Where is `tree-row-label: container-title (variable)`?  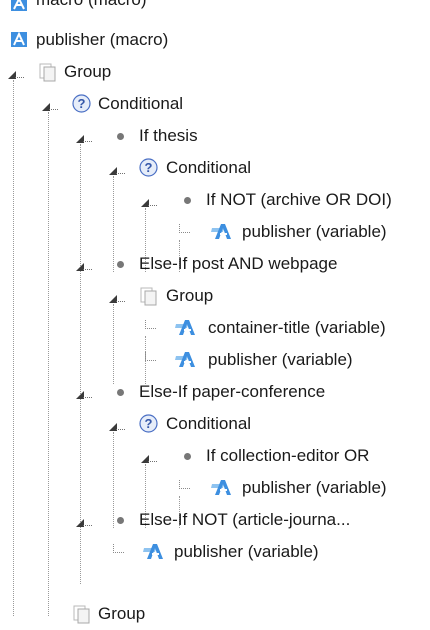
tree-row-label: container-title (variable) is located at coordinates (297, 327).